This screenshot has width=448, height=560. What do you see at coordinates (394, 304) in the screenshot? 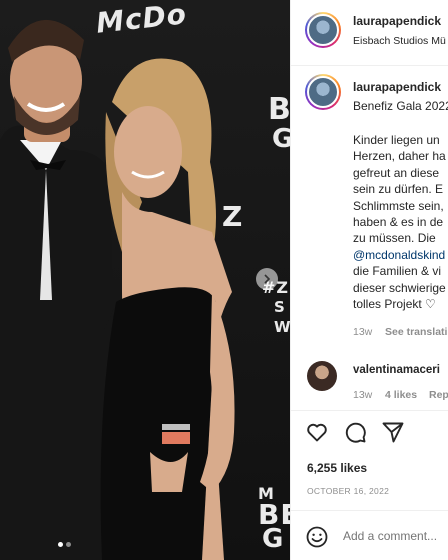
I see `caption-line: tolles Projekt ♡` at bounding box center [394, 304].